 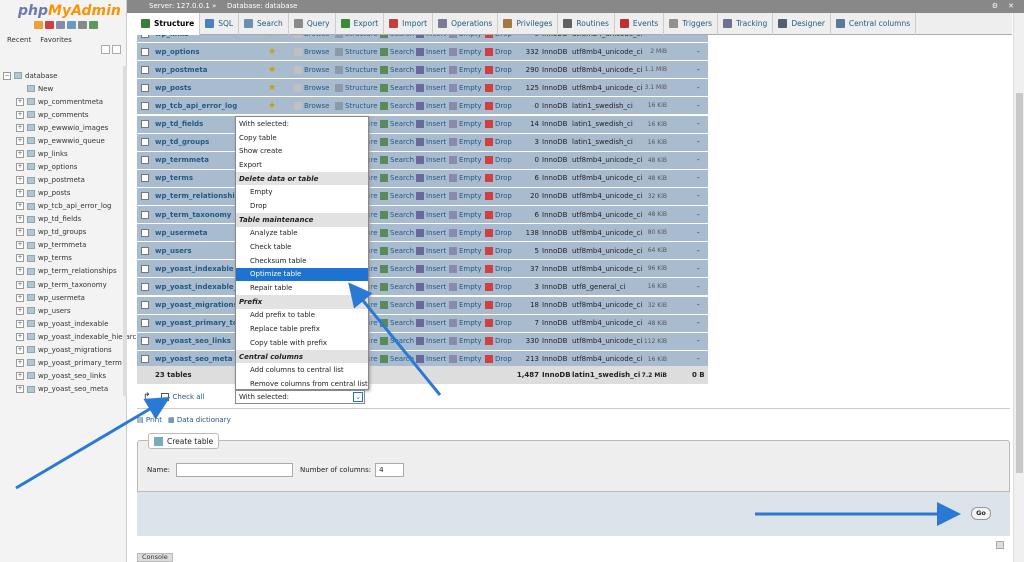 I want to click on sidebar-item-label: wp_terms, so click(x=55, y=258).